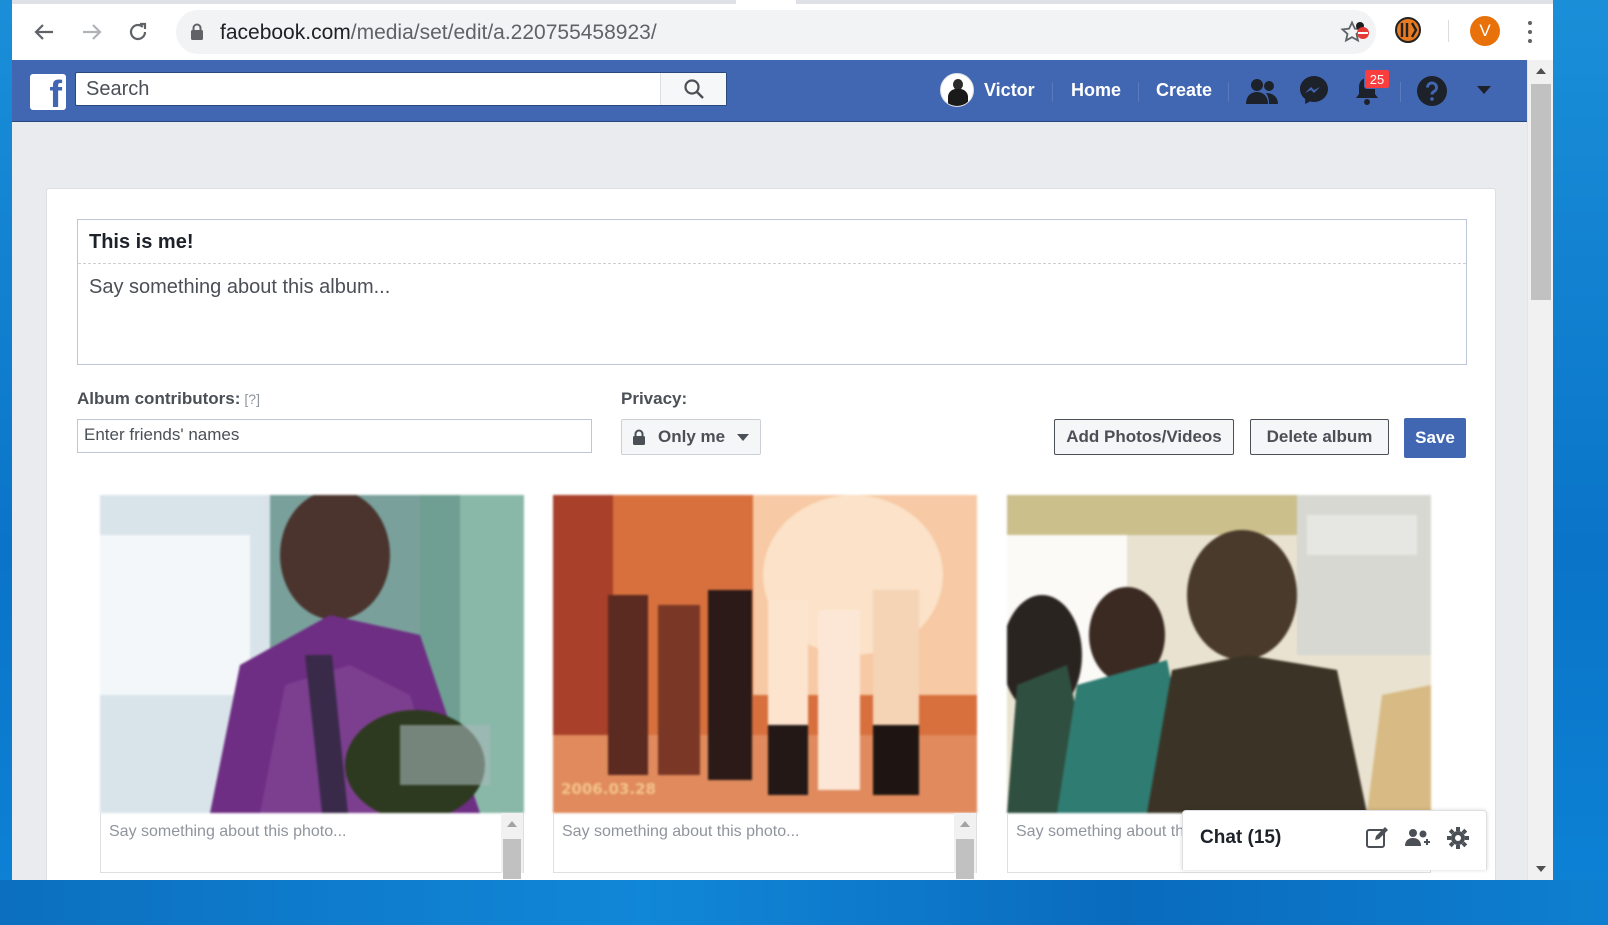 The width and height of the screenshot is (1608, 925). What do you see at coordinates (769, 91) in the screenshot?
I see `facebook-header: f Victor Home Create 25` at bounding box center [769, 91].